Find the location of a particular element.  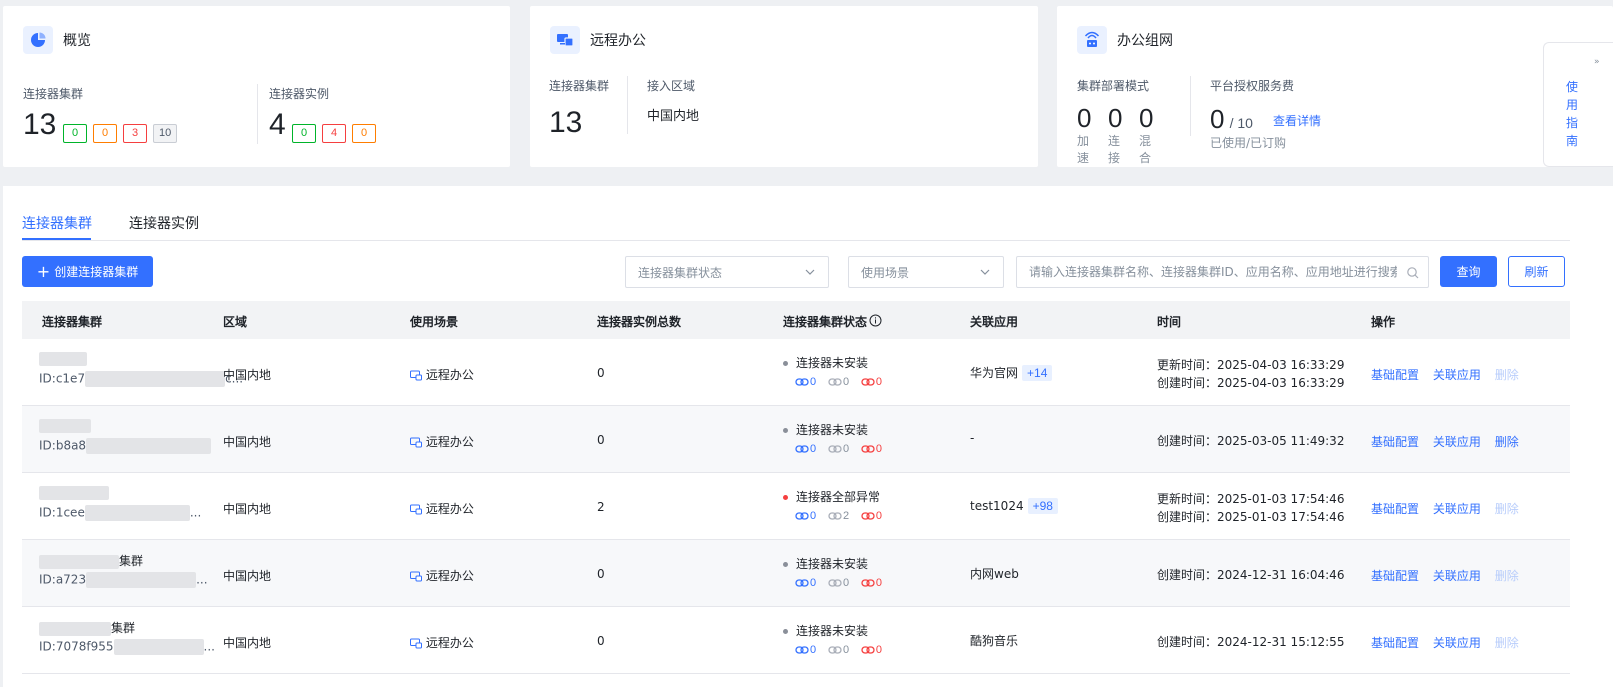

more-apps-tag: +14 is located at coordinates (1037, 373).